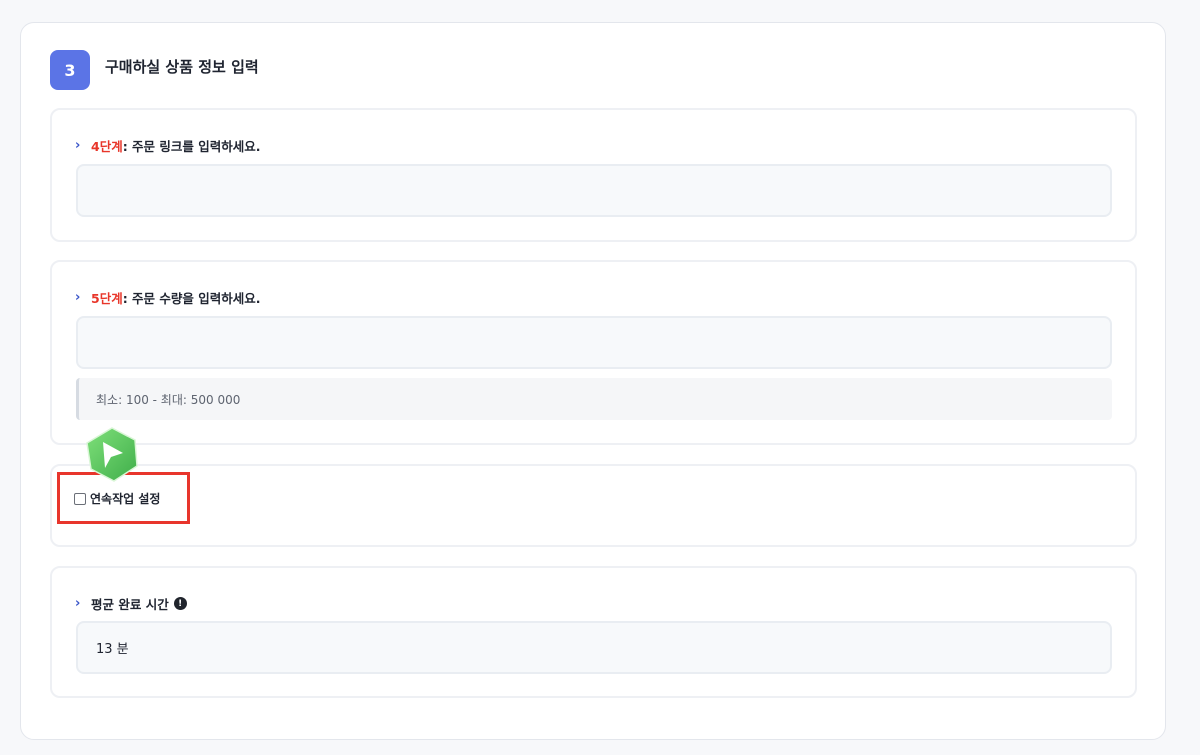 The width and height of the screenshot is (1200, 755). I want to click on step-number-badge: 3, so click(70, 70).